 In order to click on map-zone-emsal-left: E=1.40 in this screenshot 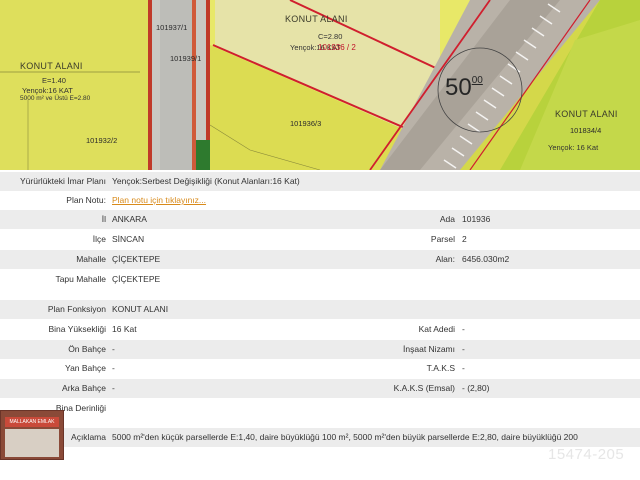, I will do `click(54, 80)`.